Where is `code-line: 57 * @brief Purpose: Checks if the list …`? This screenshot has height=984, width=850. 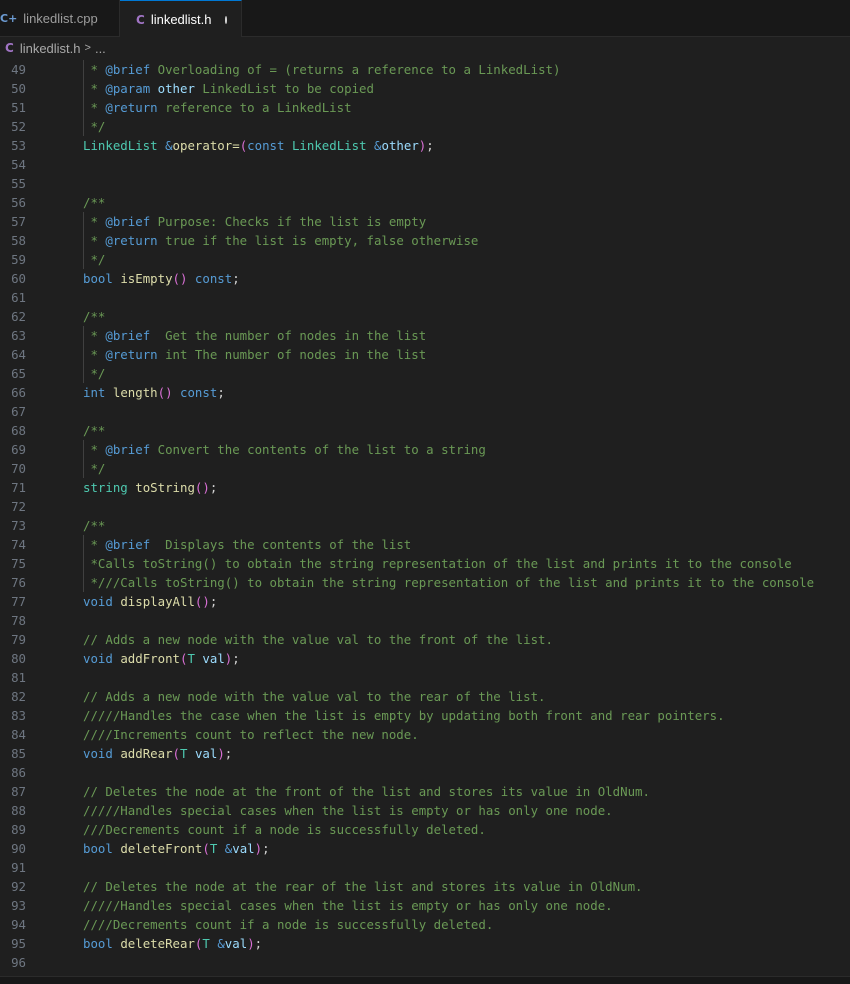 code-line: 57 * @brief Purpose: Checks if the list … is located at coordinates (425, 221).